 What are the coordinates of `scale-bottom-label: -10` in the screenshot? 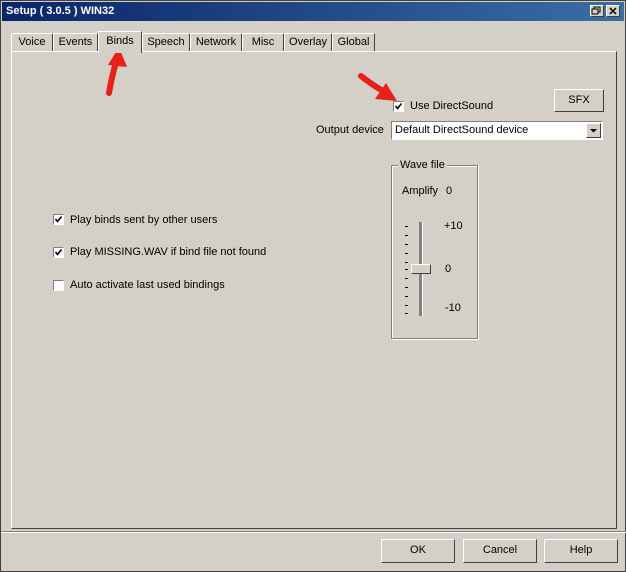 It's located at (453, 308).